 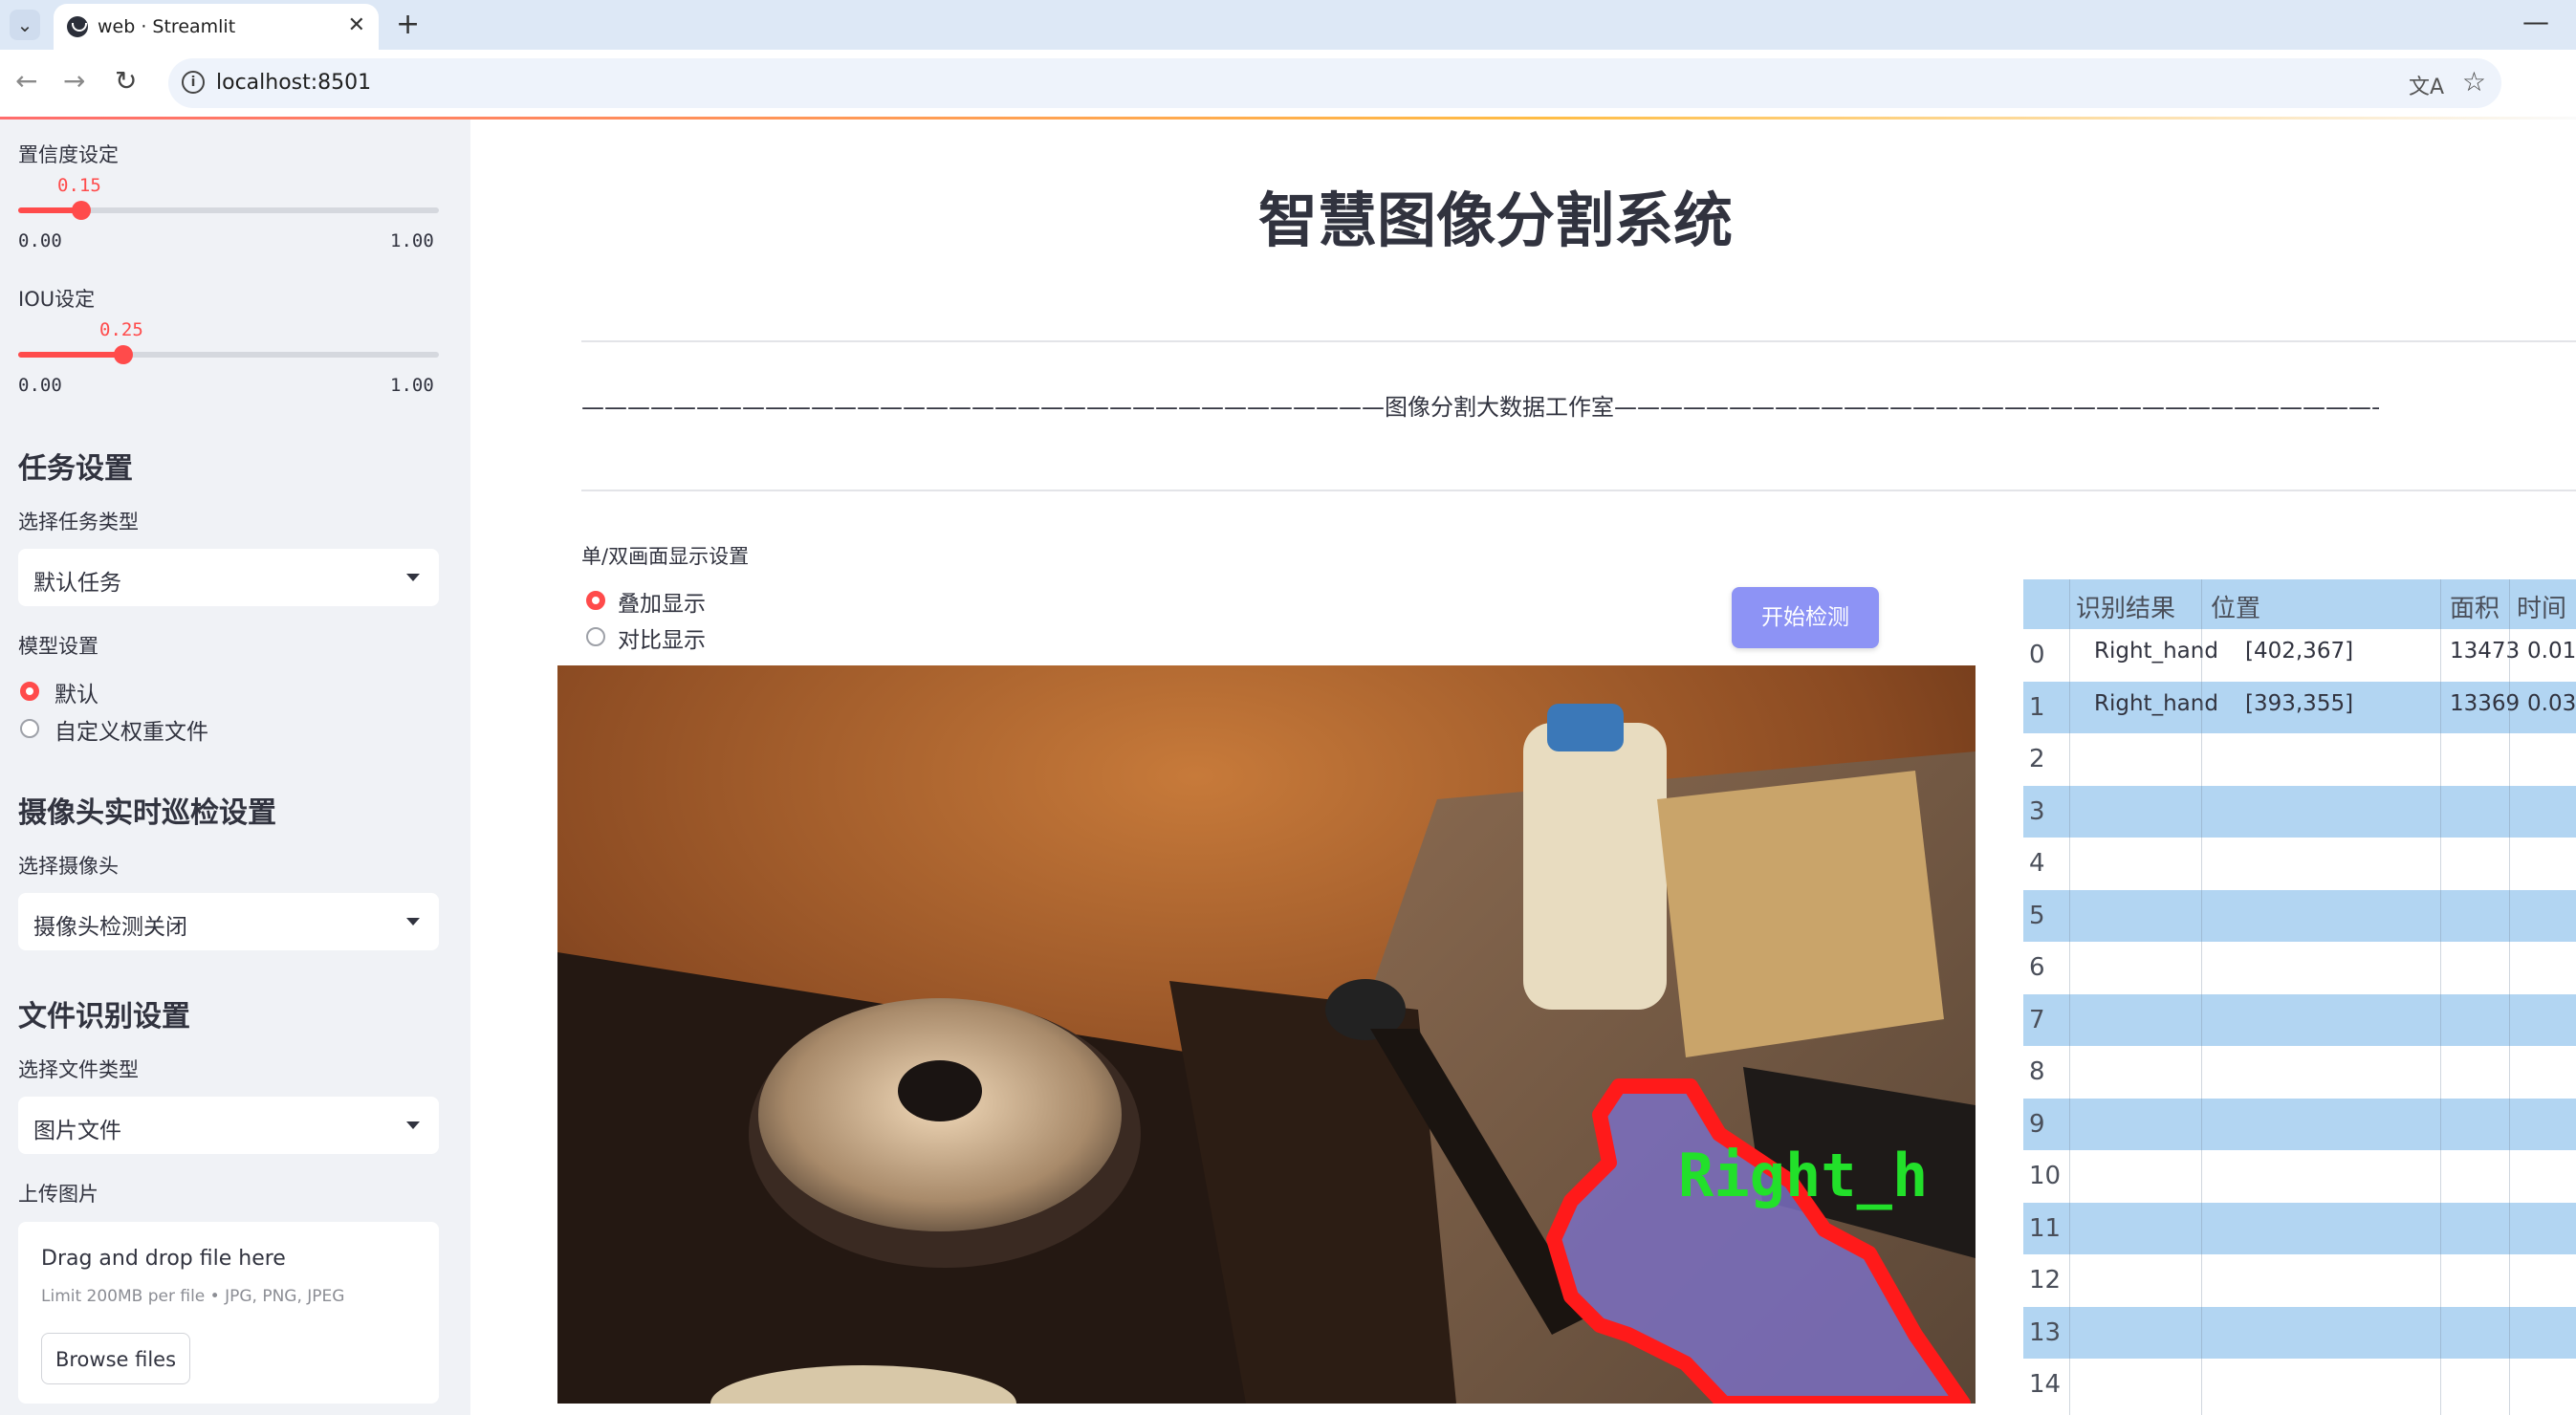 I want to click on table-row: 11, so click(x=2299, y=1228).